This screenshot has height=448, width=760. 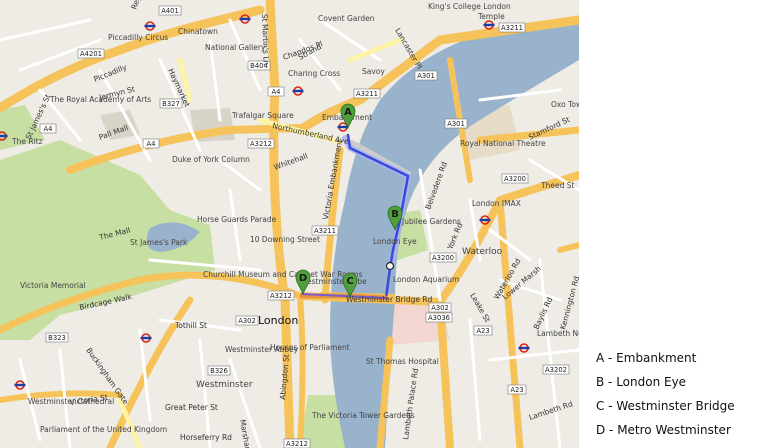 I want to click on place-label-horse-guards: Horse Guards Parade, so click(x=237, y=219).